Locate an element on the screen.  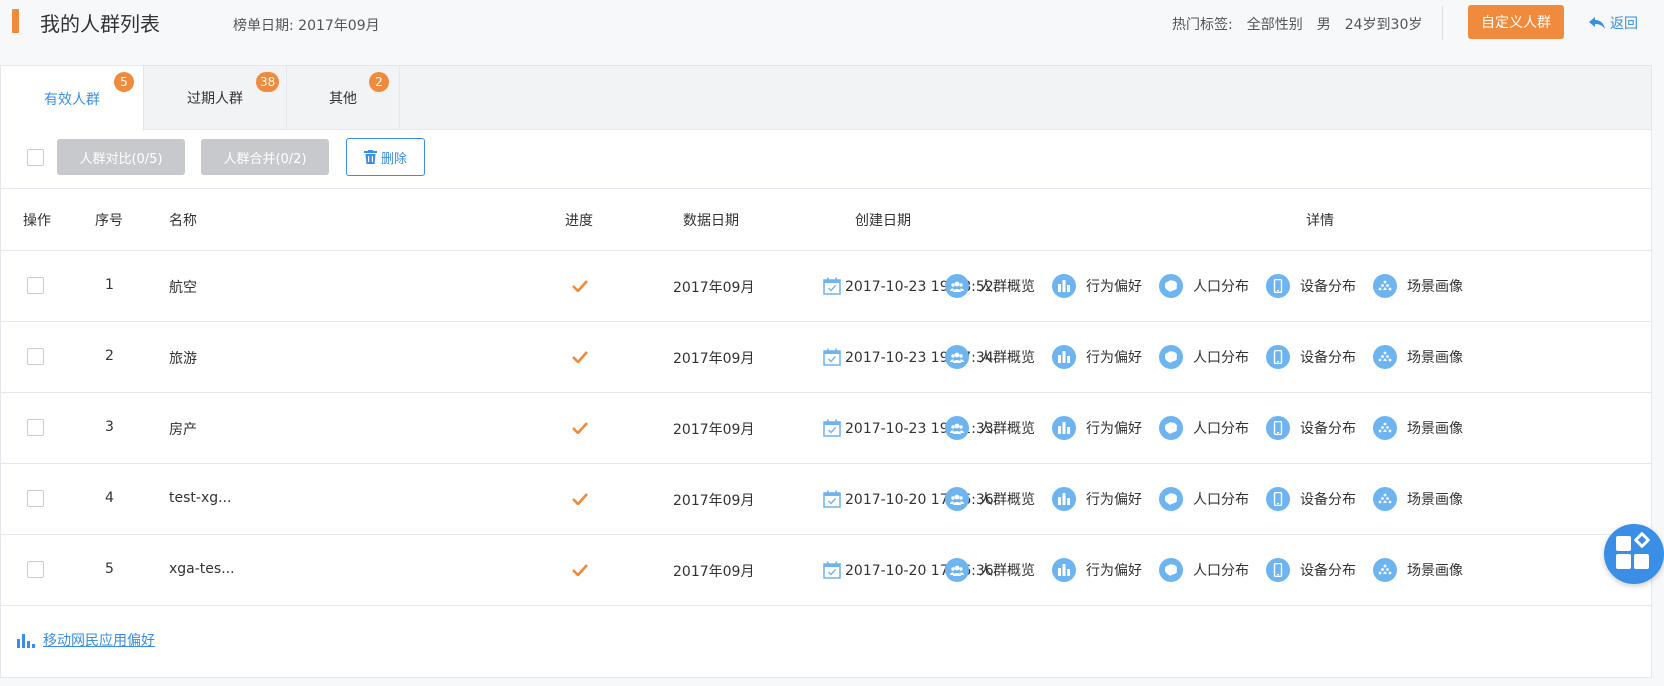
custom-crowd-button: 自定义人群 is located at coordinates (1516, 22).